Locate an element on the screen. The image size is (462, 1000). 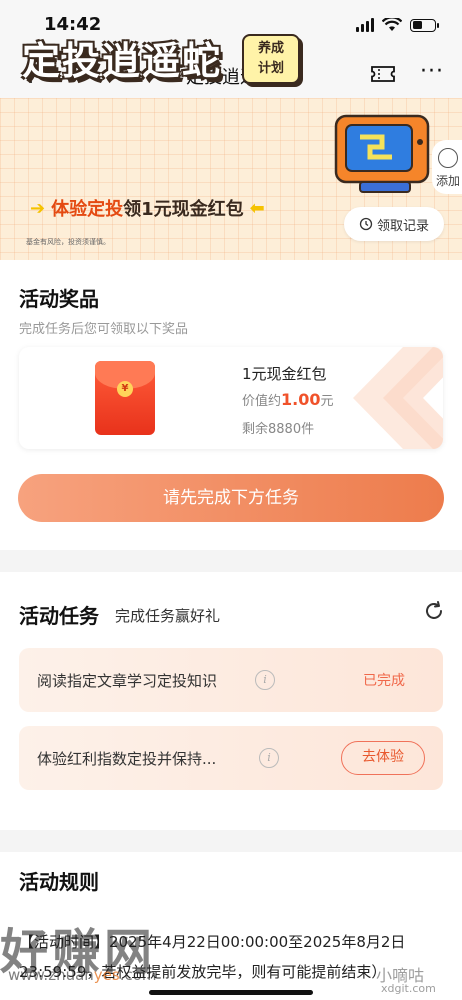
rules-section-title: 活动规则 is located at coordinates (59, 882).